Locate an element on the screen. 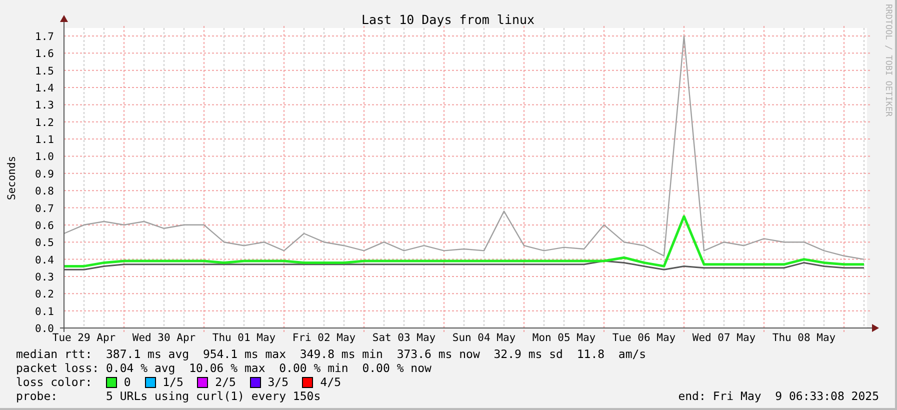 The image size is (897, 410). legend-value: 10.06 % max is located at coordinates (227, 368).